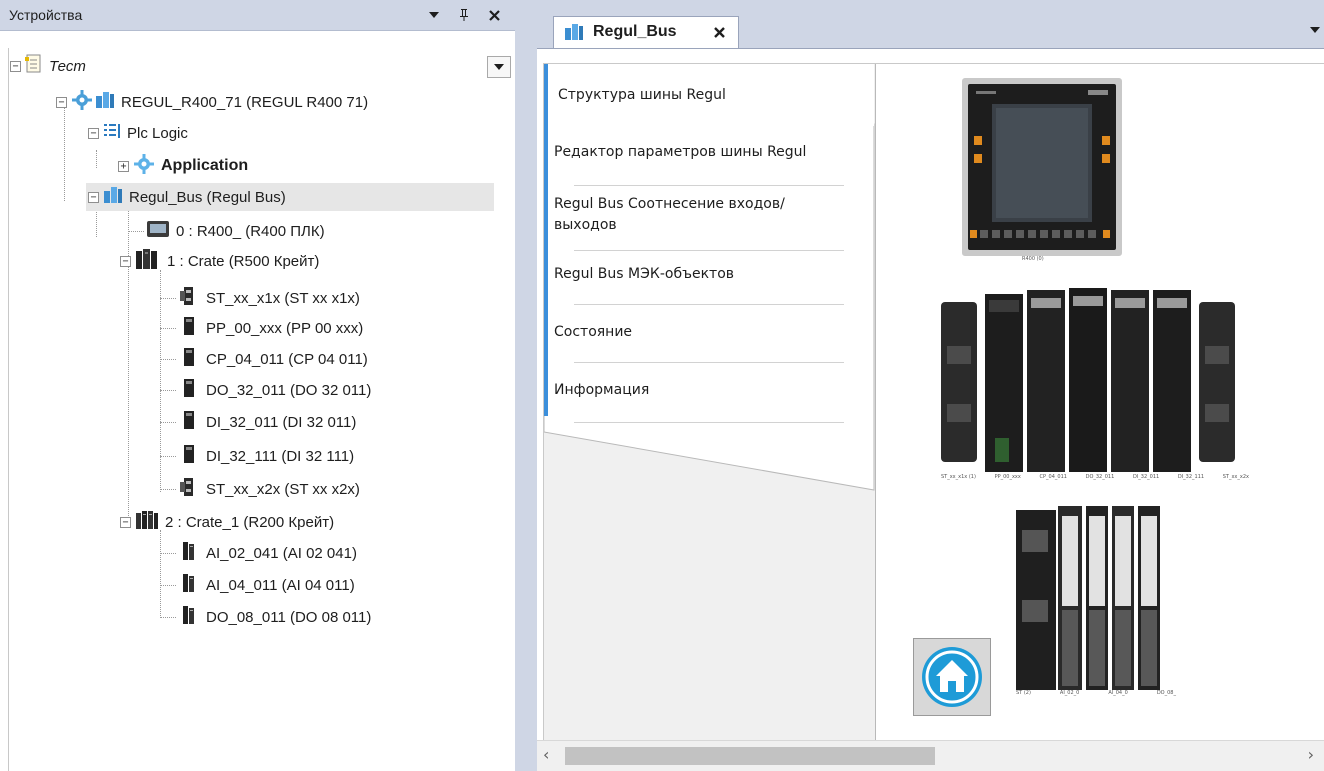 Image resolution: width=1324 pixels, height=771 pixels. What do you see at coordinates (1033, 259) in the screenshot?
I see `image-caption: R400 (0)` at bounding box center [1033, 259].